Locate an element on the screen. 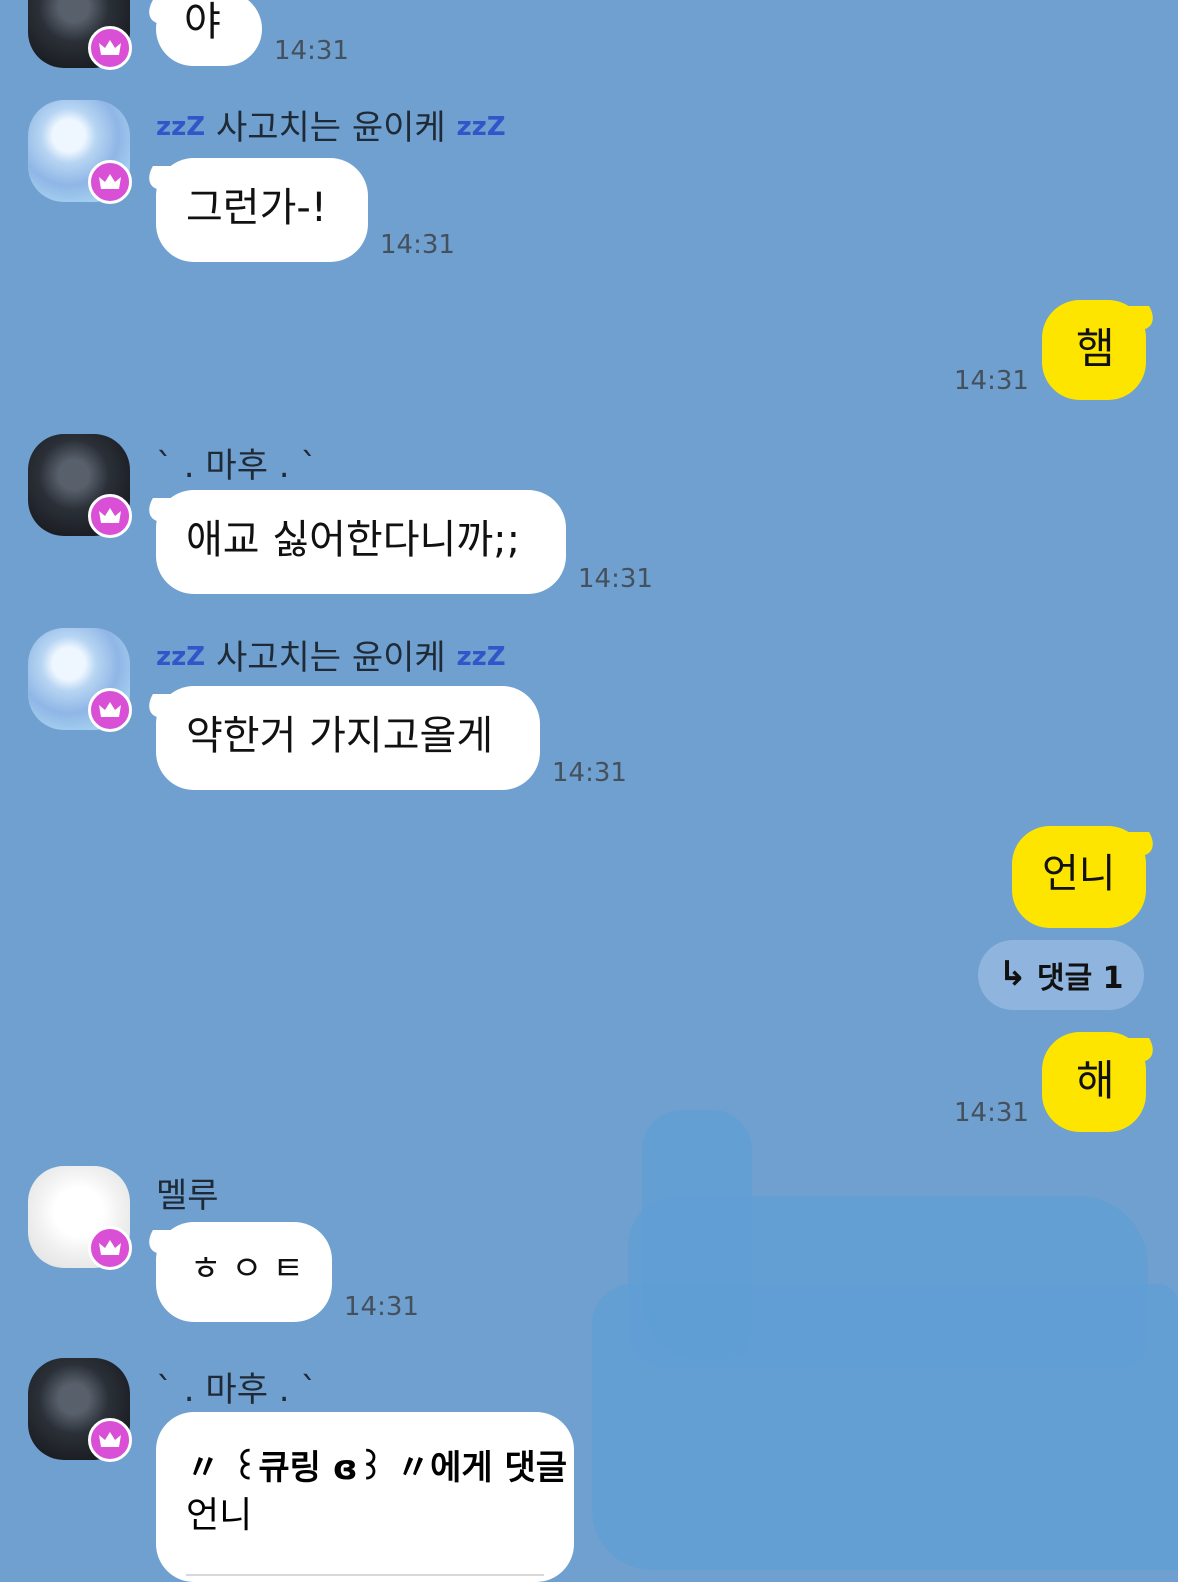 The image size is (1178, 1582). reply-divider is located at coordinates (365, 1575).